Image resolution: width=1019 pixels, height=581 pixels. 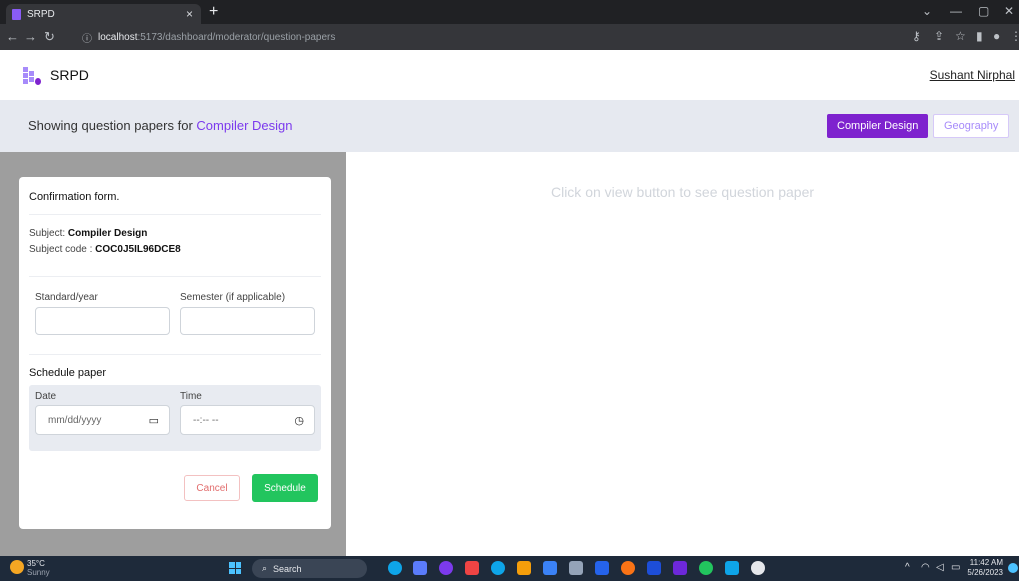 I want to click on semester-label: Semester (if applicable), so click(x=233, y=297).